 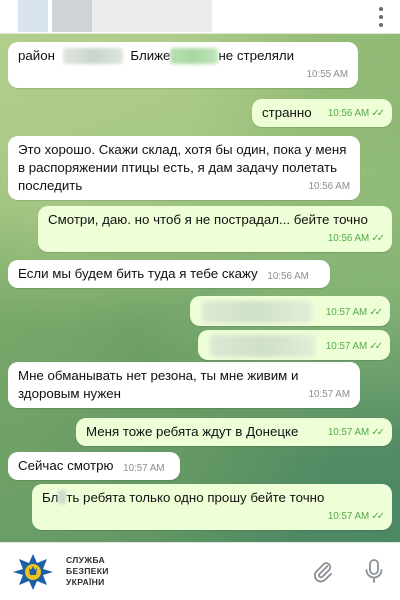 I want to click on message-text: район Ближе не стреляли, so click(x=183, y=56).